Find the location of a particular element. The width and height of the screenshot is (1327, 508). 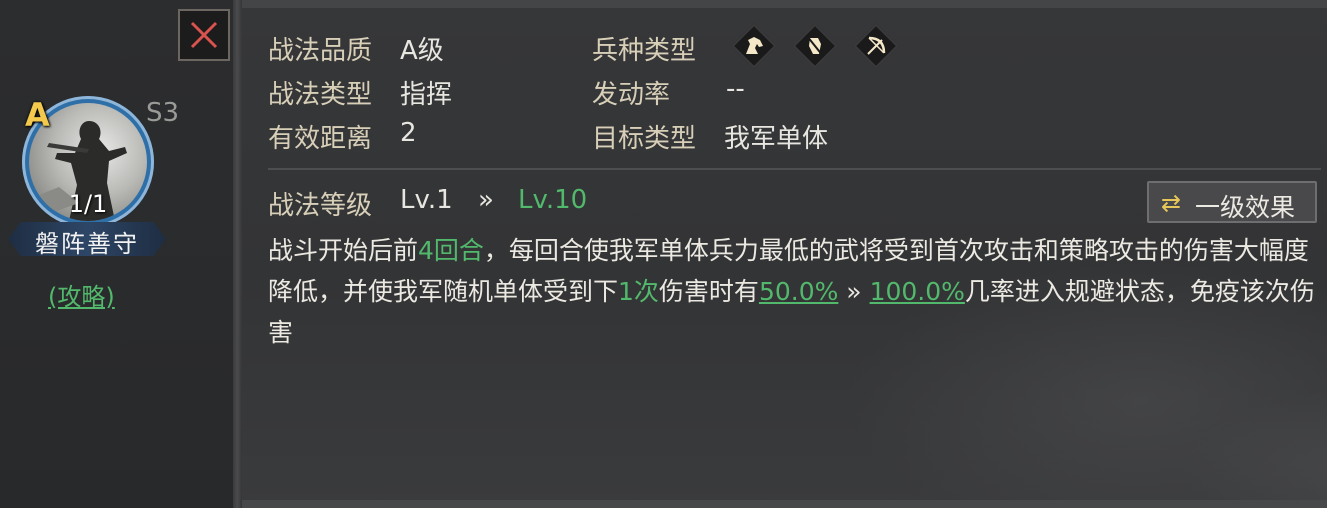

target-type-value: 我军单体 is located at coordinates (776, 139).